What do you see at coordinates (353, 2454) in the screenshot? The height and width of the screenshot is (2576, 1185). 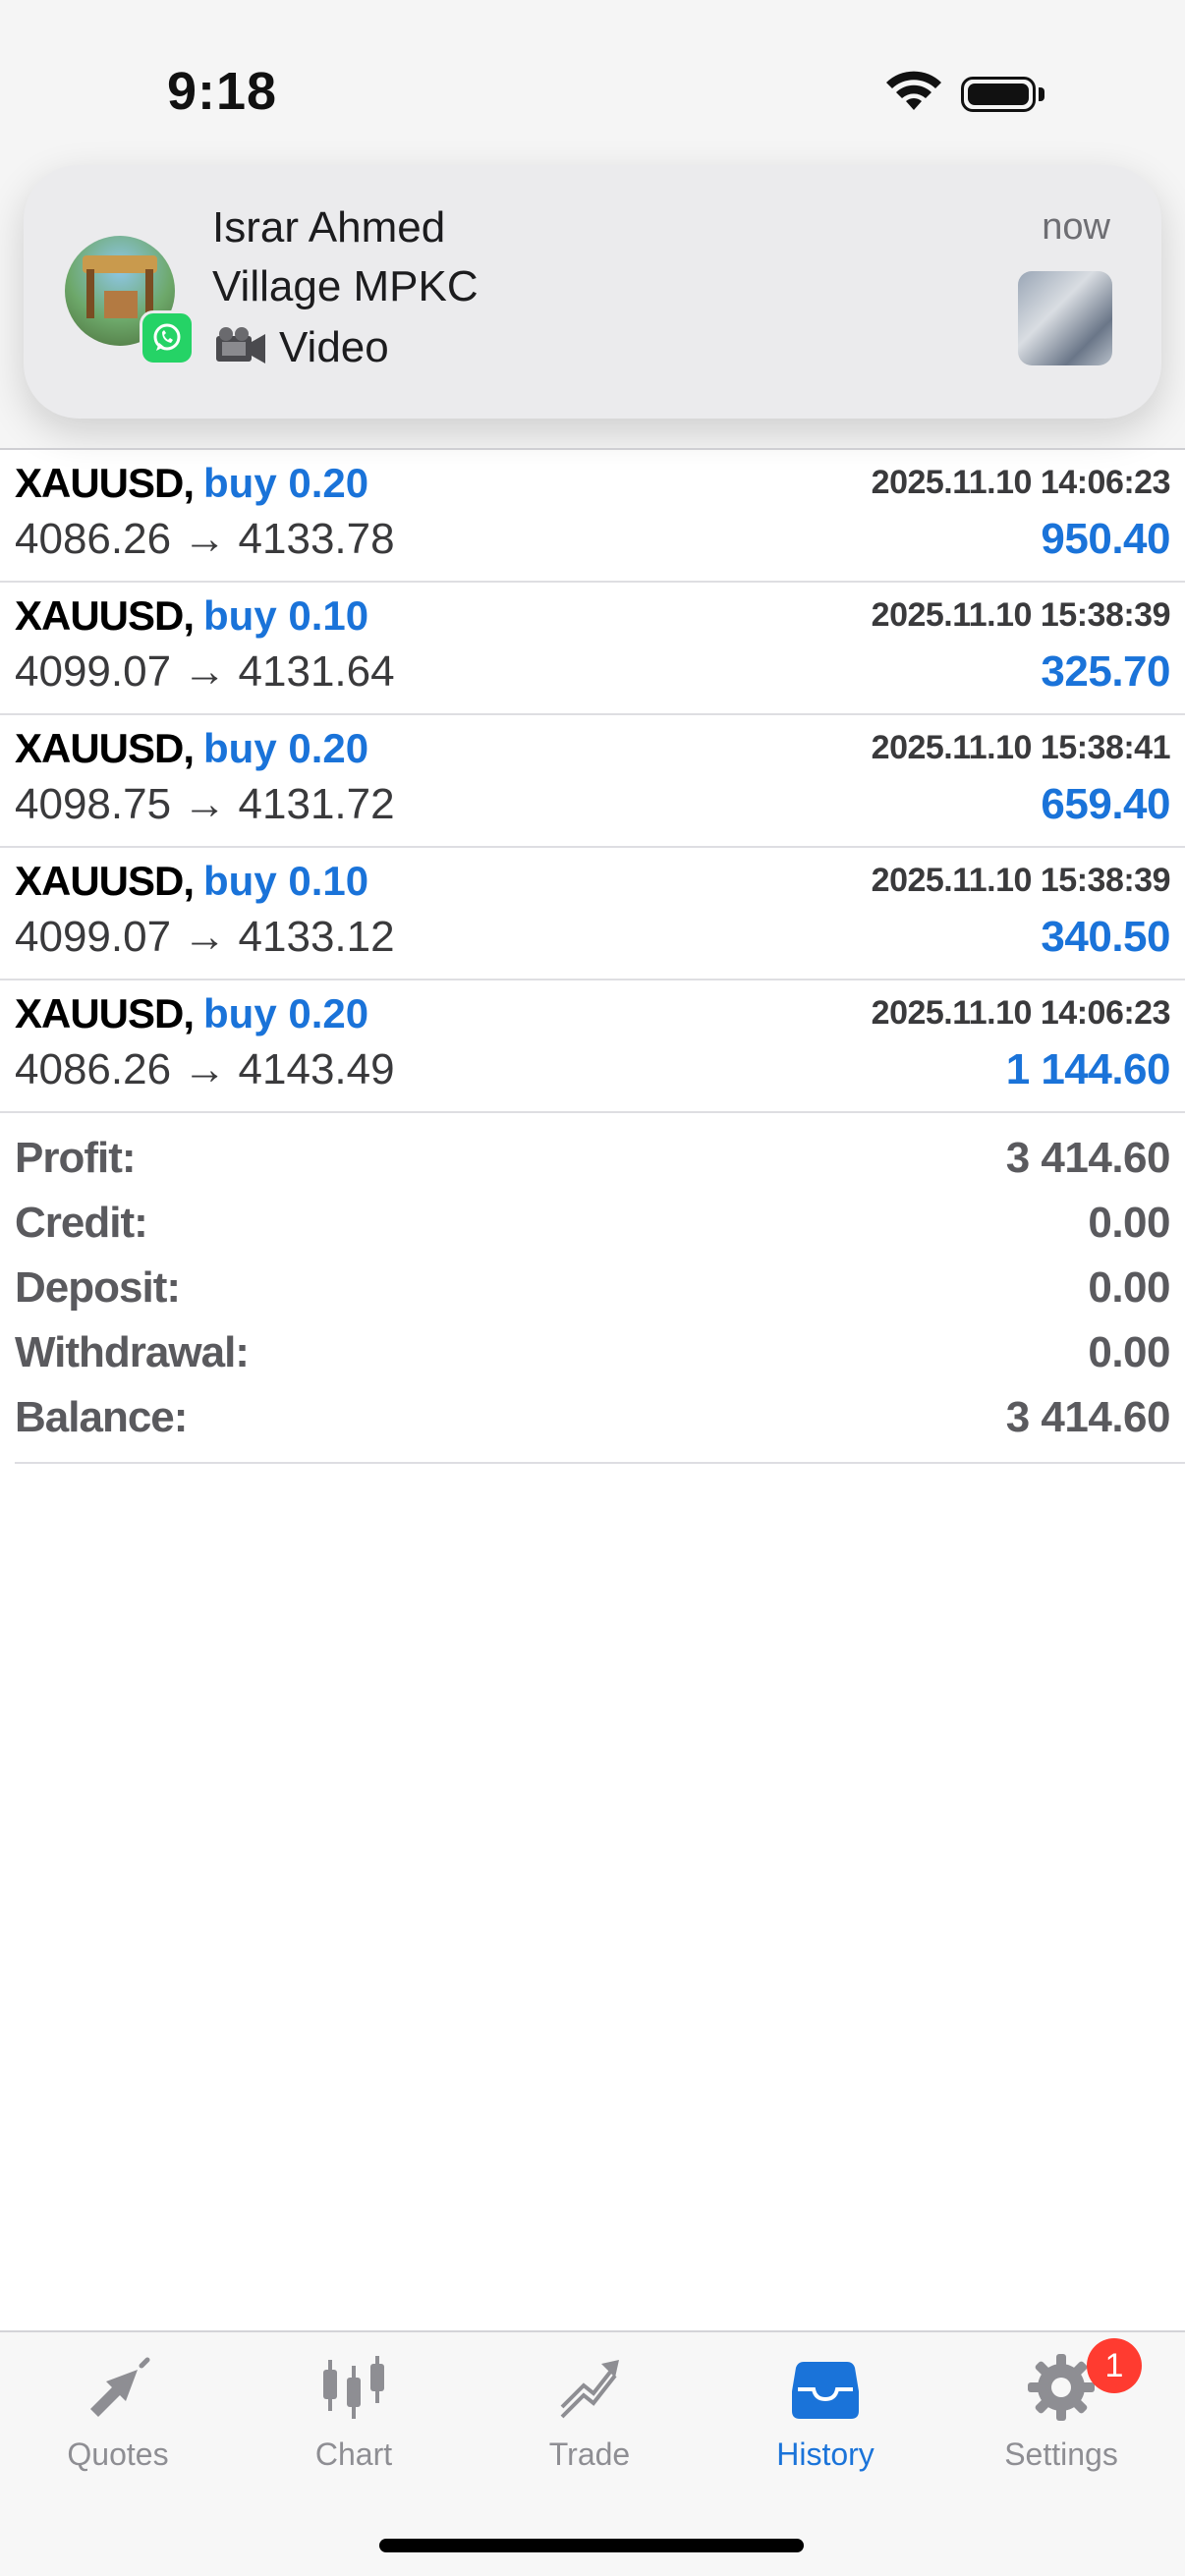 I see `tab-label: Chart` at bounding box center [353, 2454].